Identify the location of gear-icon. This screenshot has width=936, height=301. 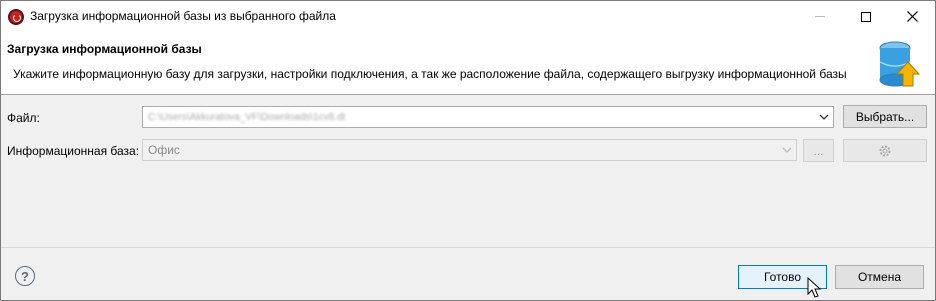
(885, 150).